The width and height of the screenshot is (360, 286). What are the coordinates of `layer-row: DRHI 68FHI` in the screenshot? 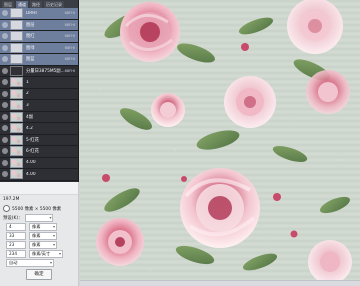 It's located at (39, 14).